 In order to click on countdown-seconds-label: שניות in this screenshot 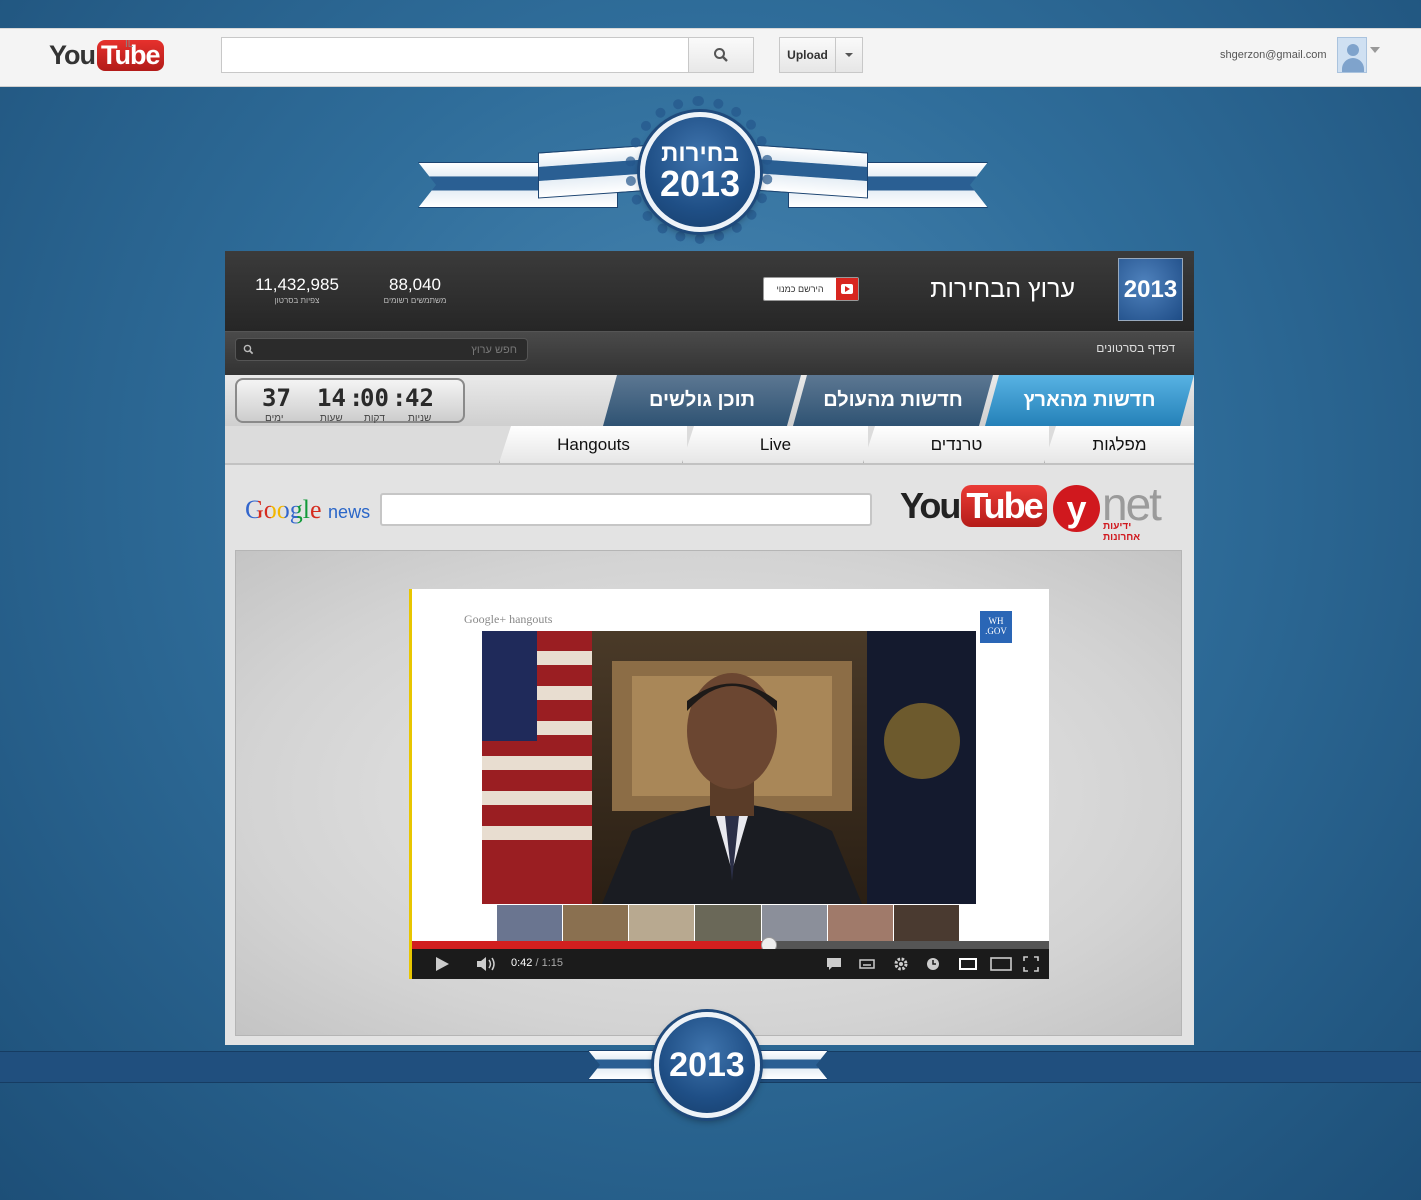, I will do `click(420, 418)`.